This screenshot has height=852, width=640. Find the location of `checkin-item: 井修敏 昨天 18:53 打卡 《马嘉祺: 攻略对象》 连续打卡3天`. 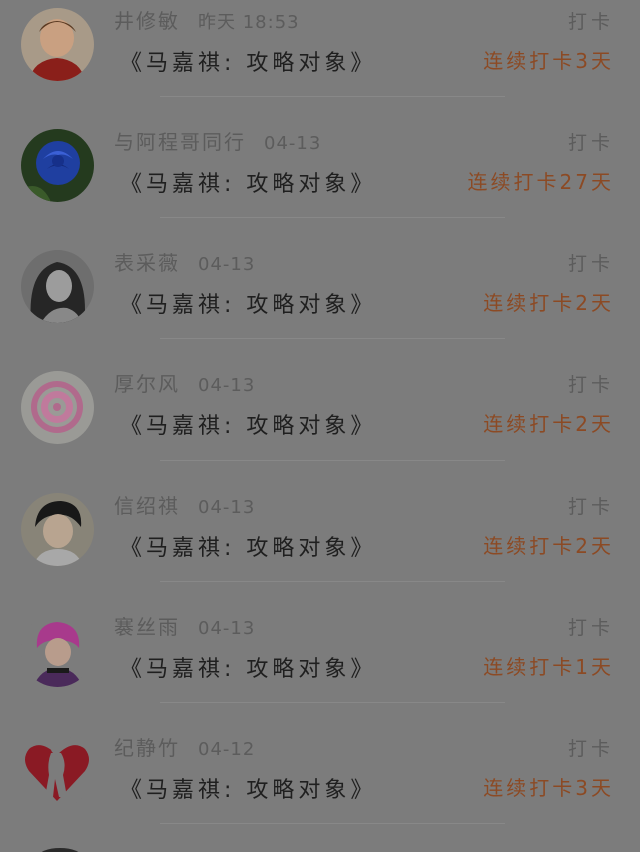

checkin-item: 井修敏 昨天 18:53 打卡 《马嘉祺: 攻略对象》 连续打卡3天 is located at coordinates (320, 53).